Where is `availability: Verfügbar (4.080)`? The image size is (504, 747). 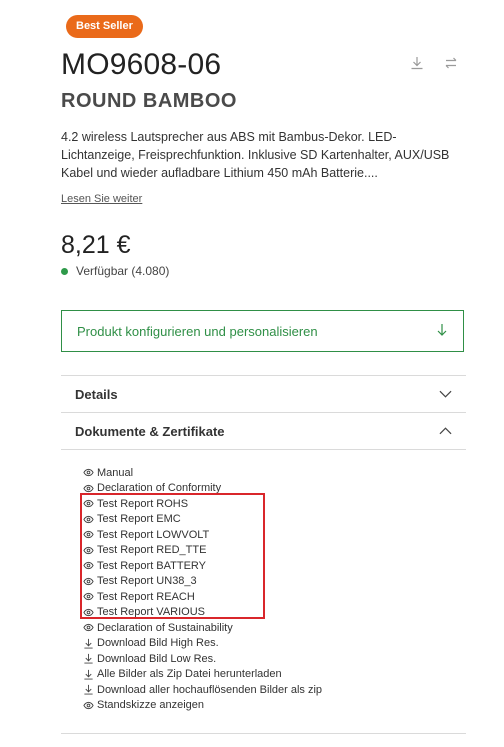
availability: Verfügbar (4.080) is located at coordinates (115, 271).